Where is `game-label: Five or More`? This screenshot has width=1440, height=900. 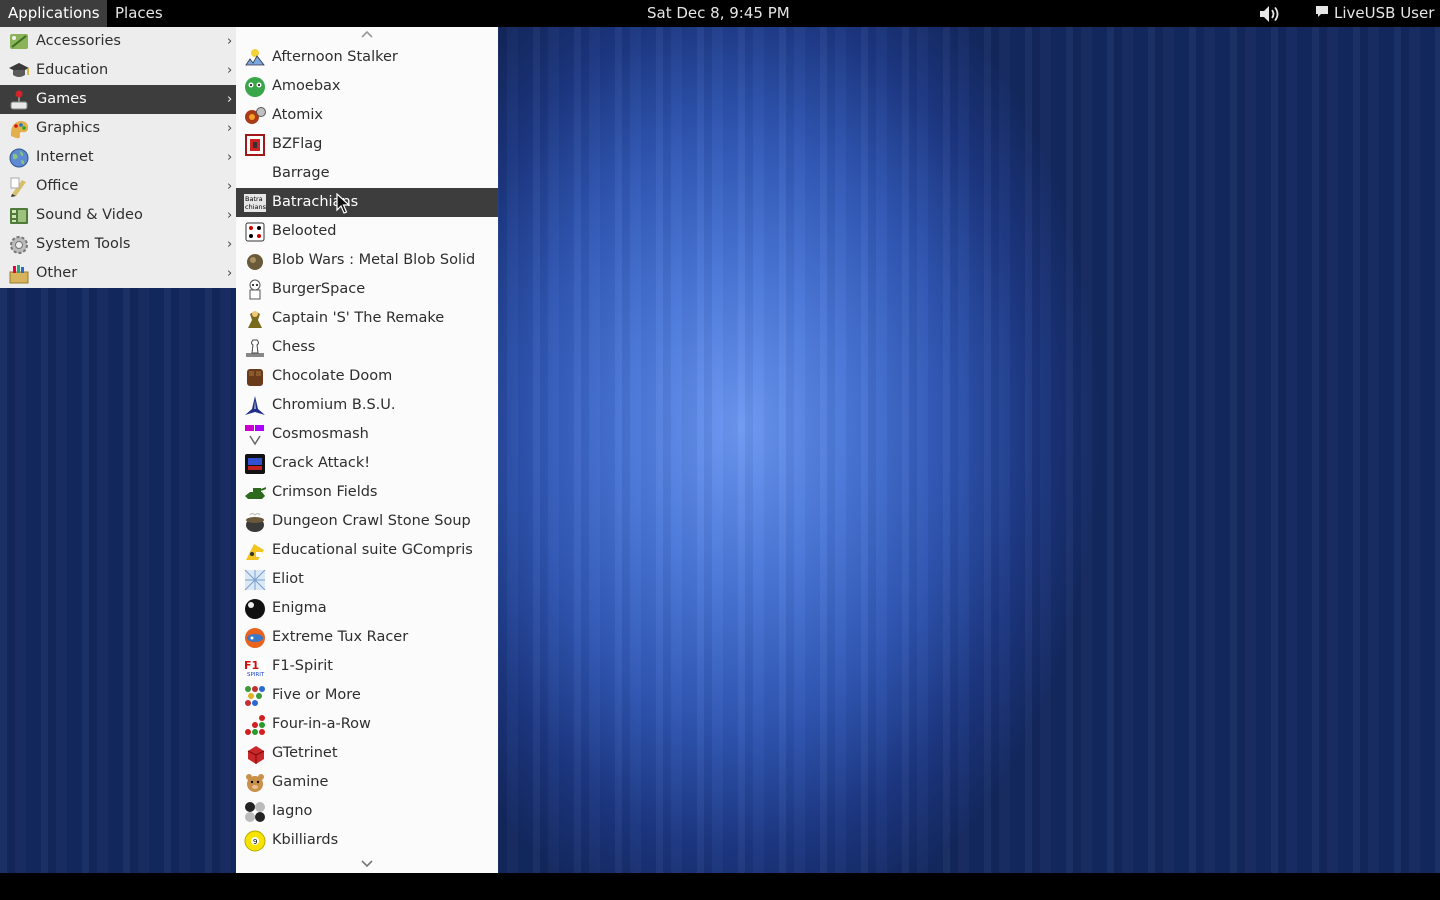 game-label: Five or More is located at coordinates (316, 695).